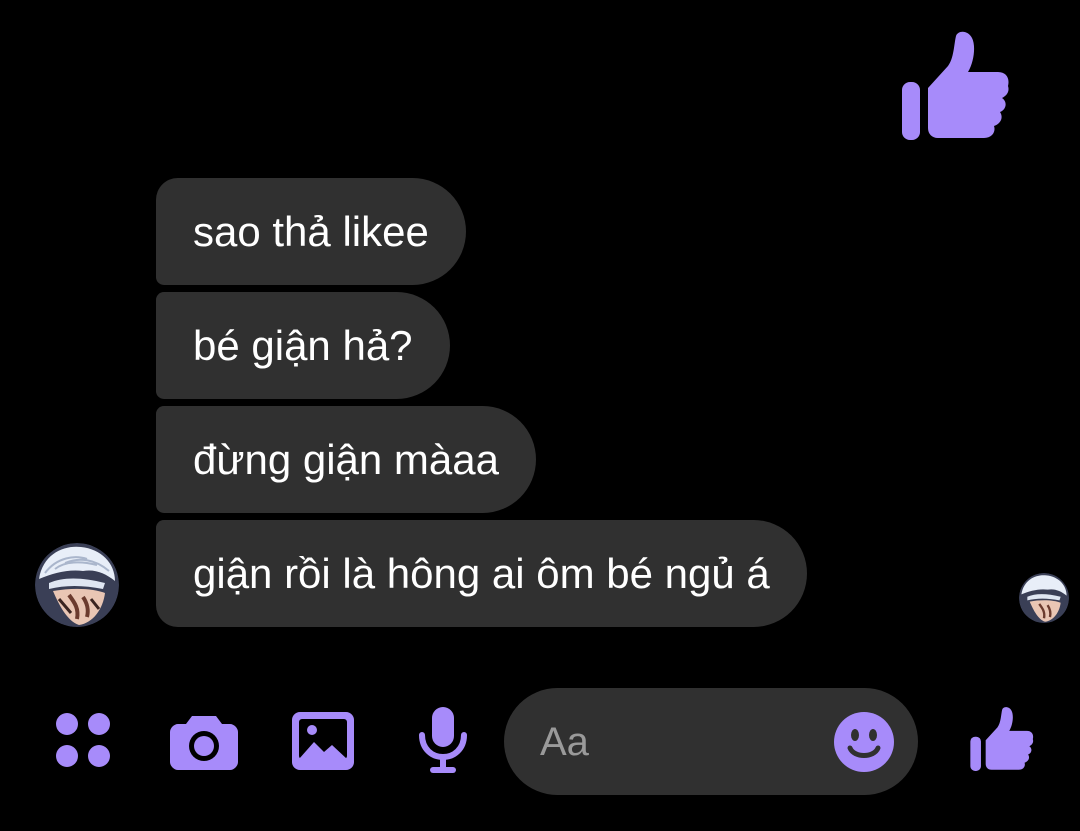  I want to click on message-bubble: giận rồi là hông ai ôm bé ngủ á, so click(481, 573).